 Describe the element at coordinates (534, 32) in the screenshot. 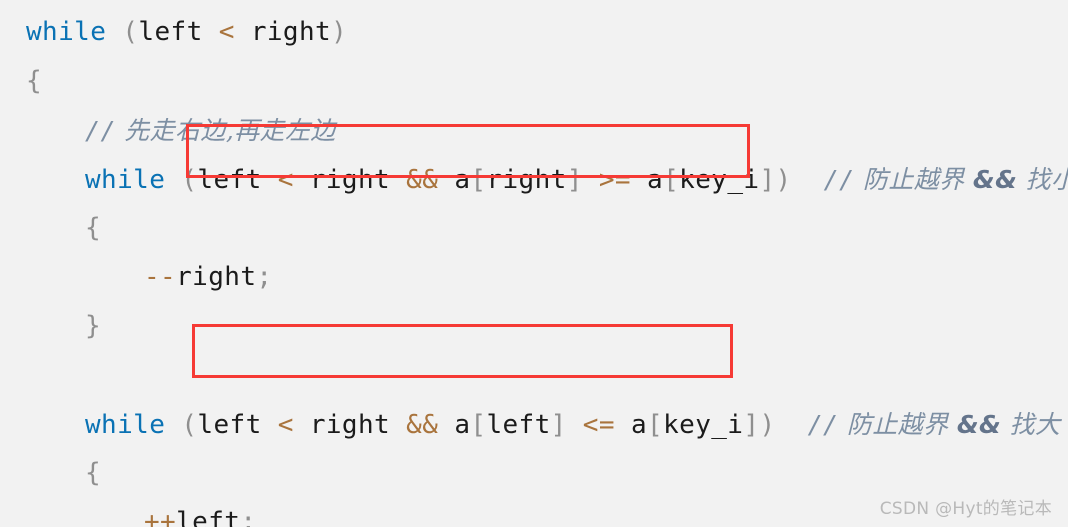

I see `code-line: while (left < right)` at that location.